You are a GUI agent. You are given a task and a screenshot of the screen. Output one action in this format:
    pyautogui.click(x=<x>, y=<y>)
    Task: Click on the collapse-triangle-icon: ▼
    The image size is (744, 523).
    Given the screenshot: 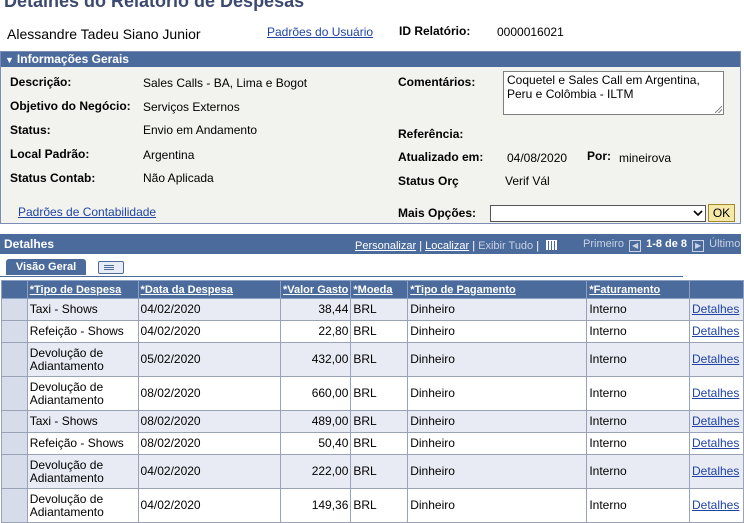 What is the action you would take?
    pyautogui.click(x=9, y=60)
    